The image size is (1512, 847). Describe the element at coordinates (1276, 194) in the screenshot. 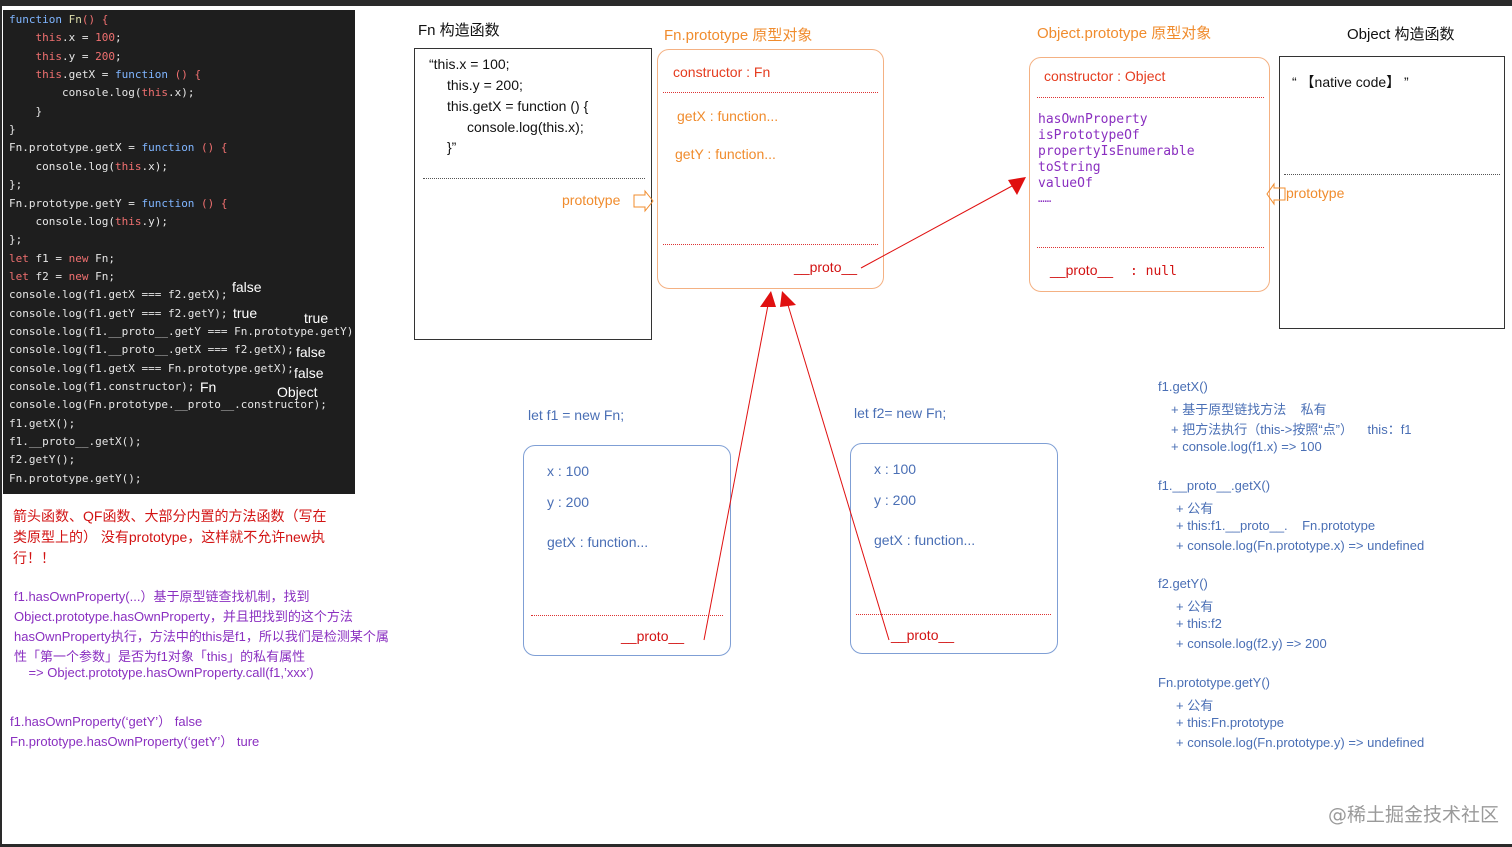

I see `object-prototype-arrow-icon` at that location.